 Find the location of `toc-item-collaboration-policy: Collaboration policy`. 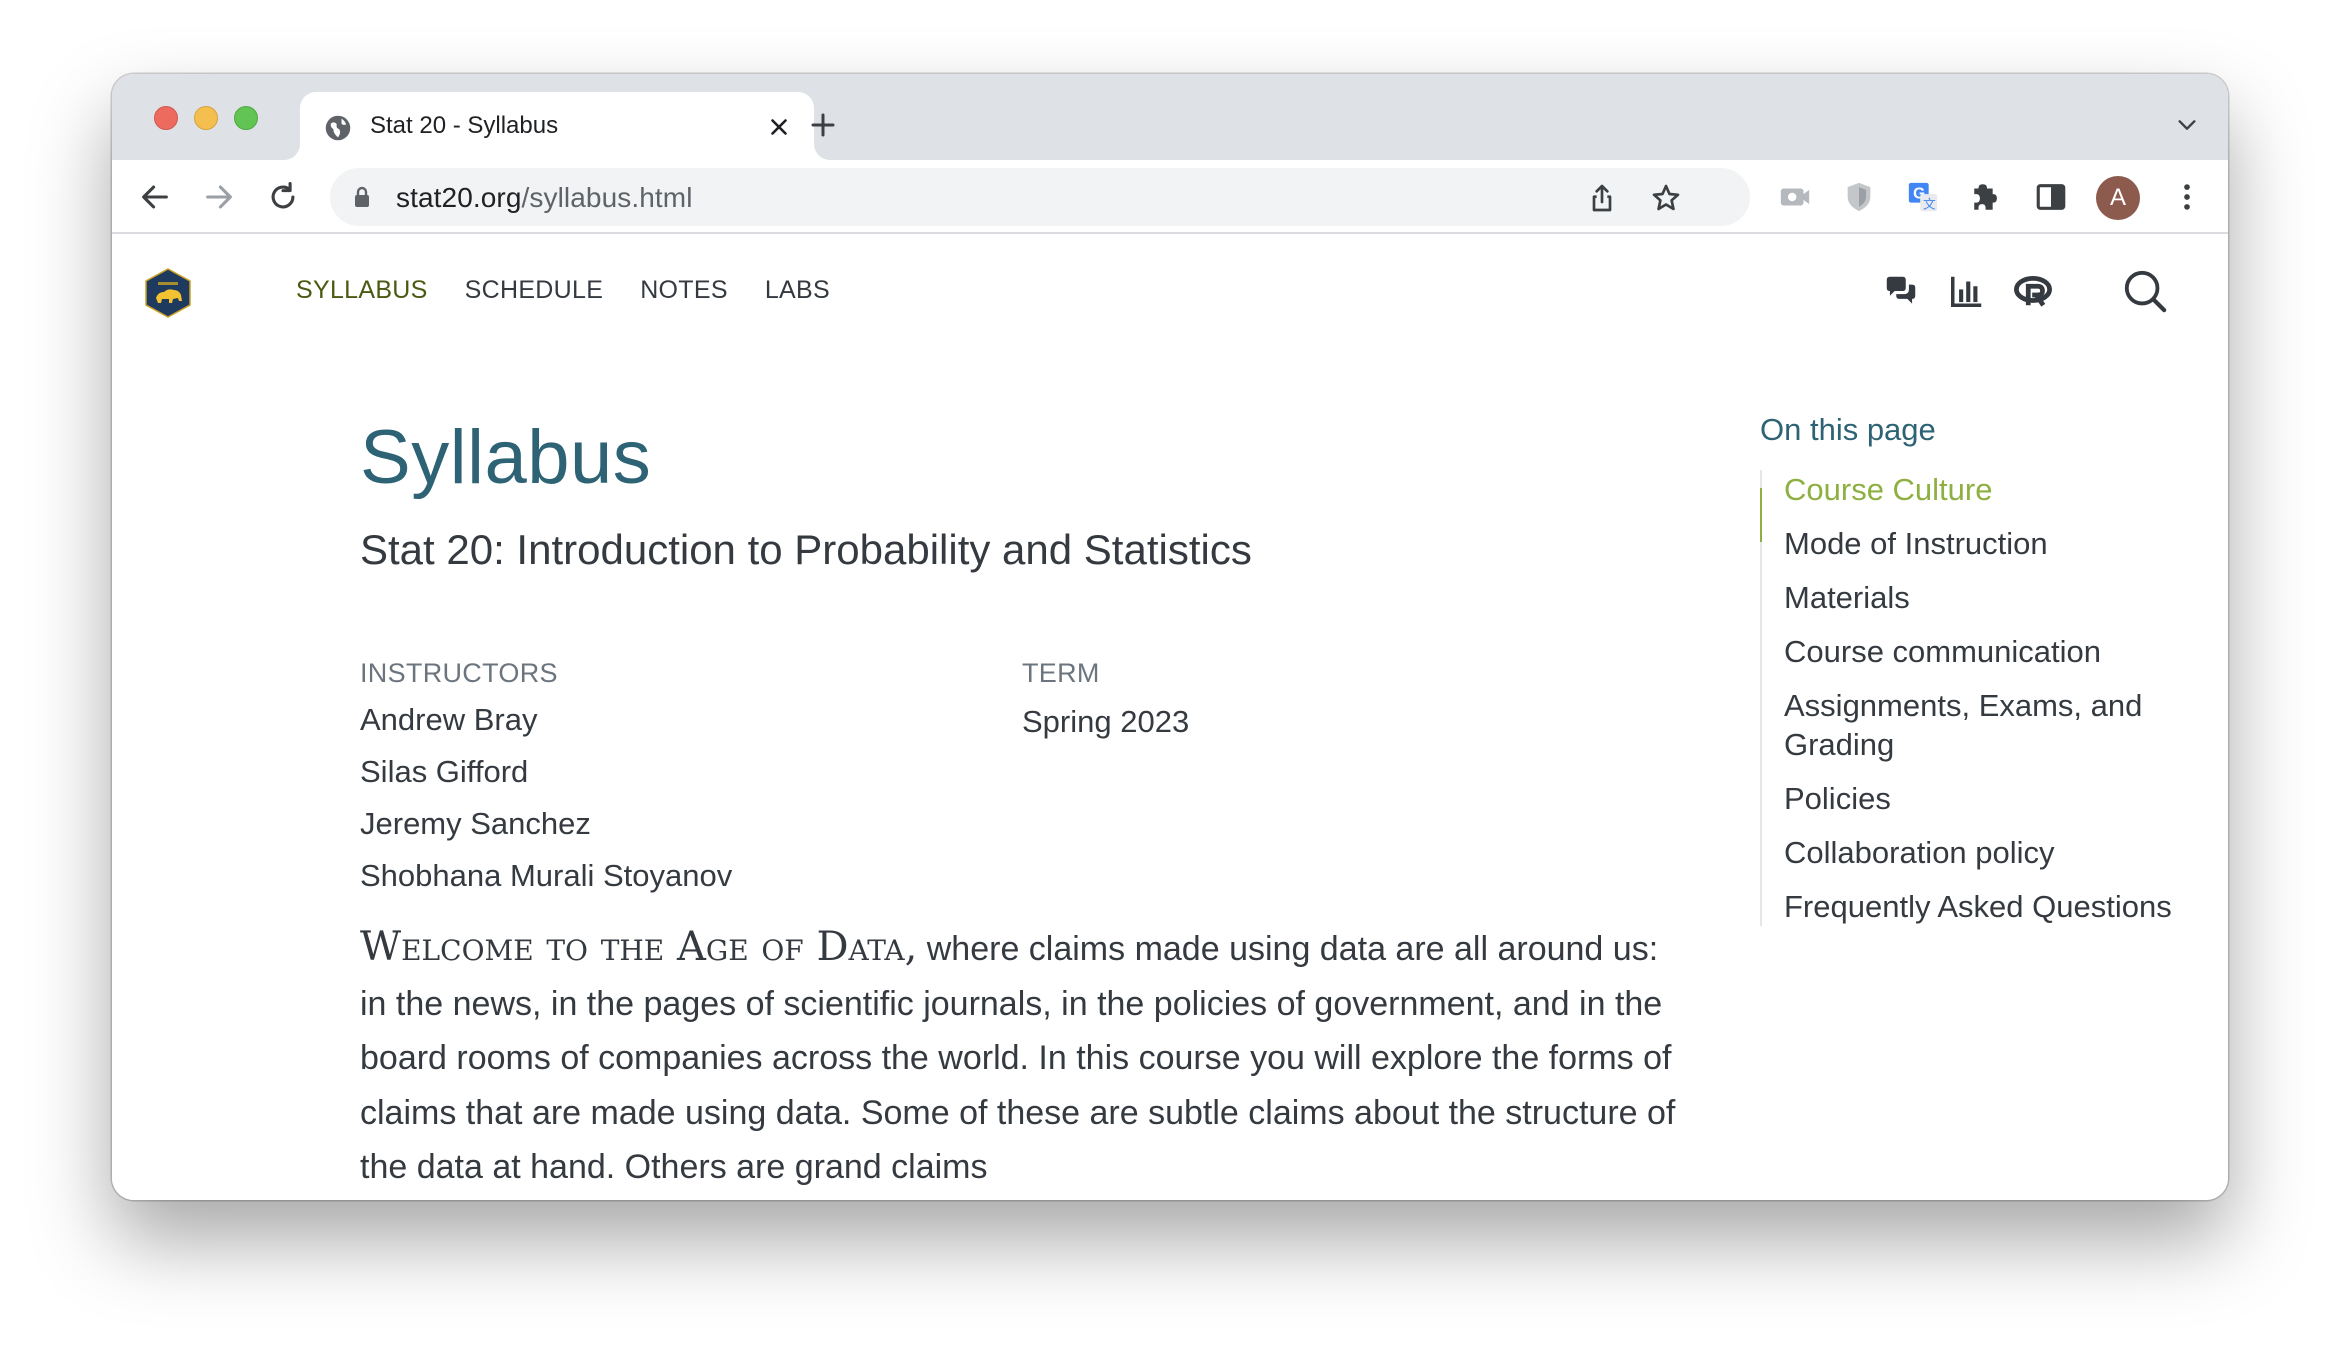

toc-item-collaboration-policy: Collaboration policy is located at coordinates (1982, 852).